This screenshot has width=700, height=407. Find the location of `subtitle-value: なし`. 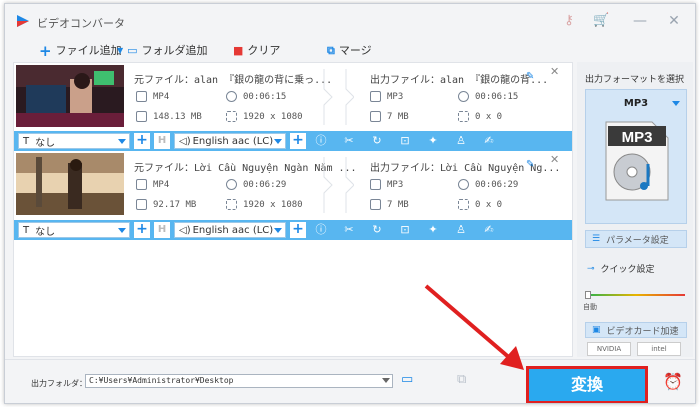

subtitle-value: なし is located at coordinates (45, 143).